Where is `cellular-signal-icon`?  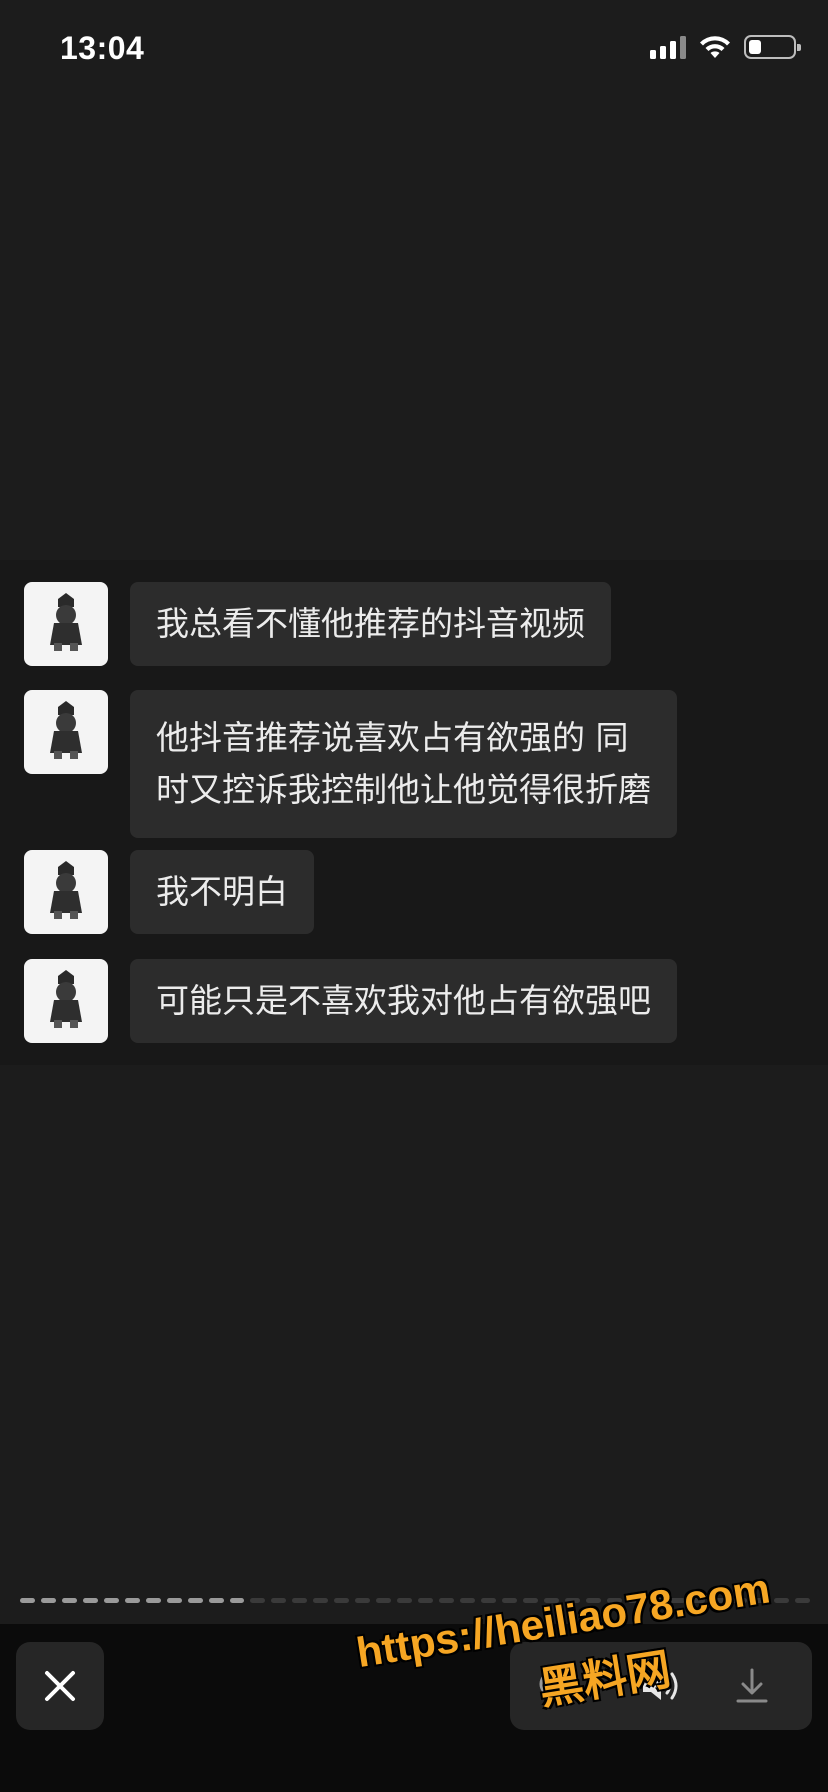 cellular-signal-icon is located at coordinates (668, 47).